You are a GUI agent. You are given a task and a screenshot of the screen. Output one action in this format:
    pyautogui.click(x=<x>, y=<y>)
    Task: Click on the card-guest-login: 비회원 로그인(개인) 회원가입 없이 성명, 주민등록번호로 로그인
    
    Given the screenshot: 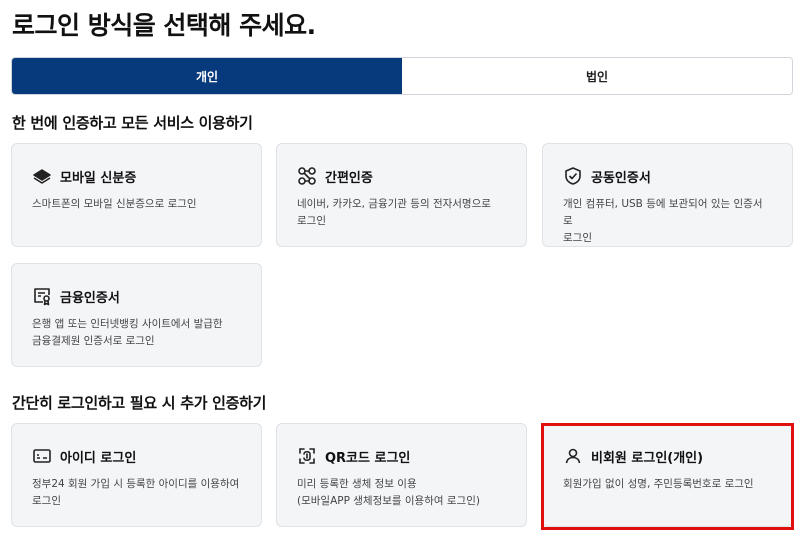 What is the action you would take?
    pyautogui.click(x=667, y=475)
    